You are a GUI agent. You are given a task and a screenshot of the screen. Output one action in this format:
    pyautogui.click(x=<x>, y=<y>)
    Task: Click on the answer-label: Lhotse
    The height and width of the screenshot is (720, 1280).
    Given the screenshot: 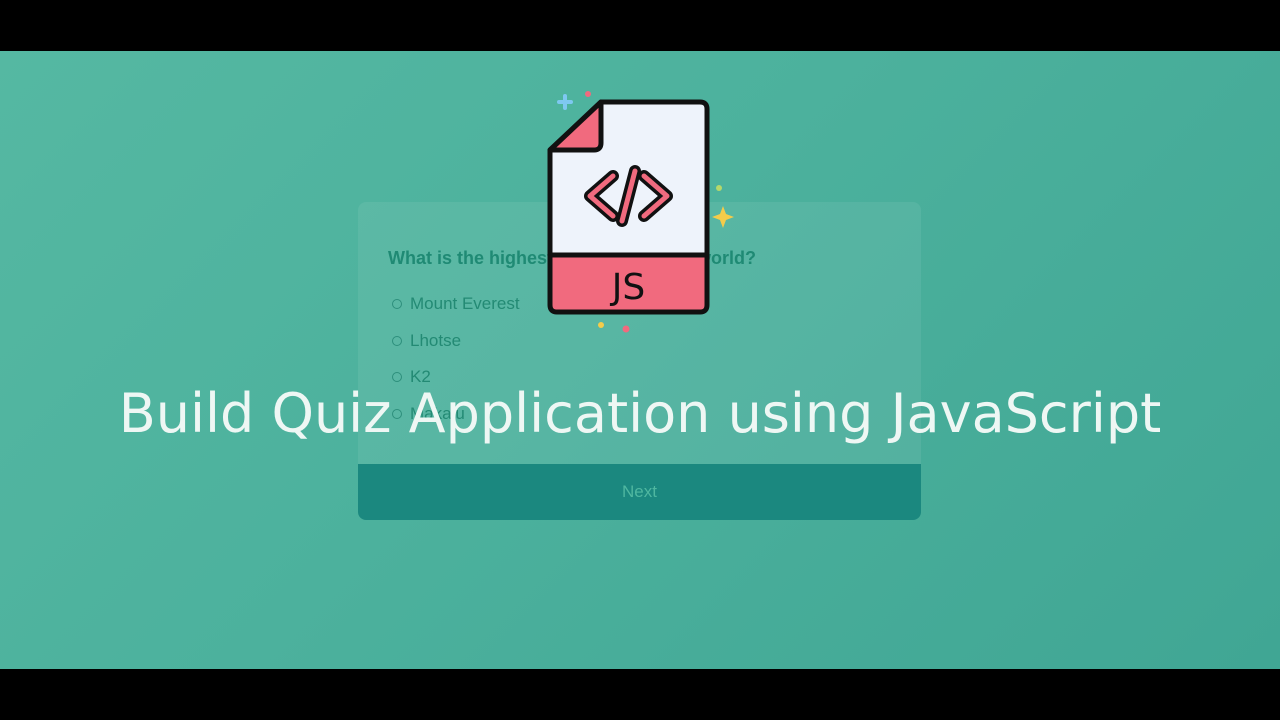 What is the action you would take?
    pyautogui.click(x=436, y=340)
    